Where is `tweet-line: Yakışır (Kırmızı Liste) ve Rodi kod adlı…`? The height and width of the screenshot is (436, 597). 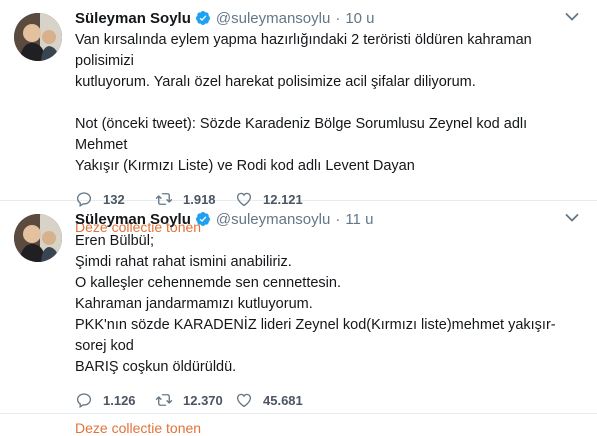
tweet-line: Yakışır (Kırmızı Liste) ve Rodi kod adlı… is located at coordinates (245, 166).